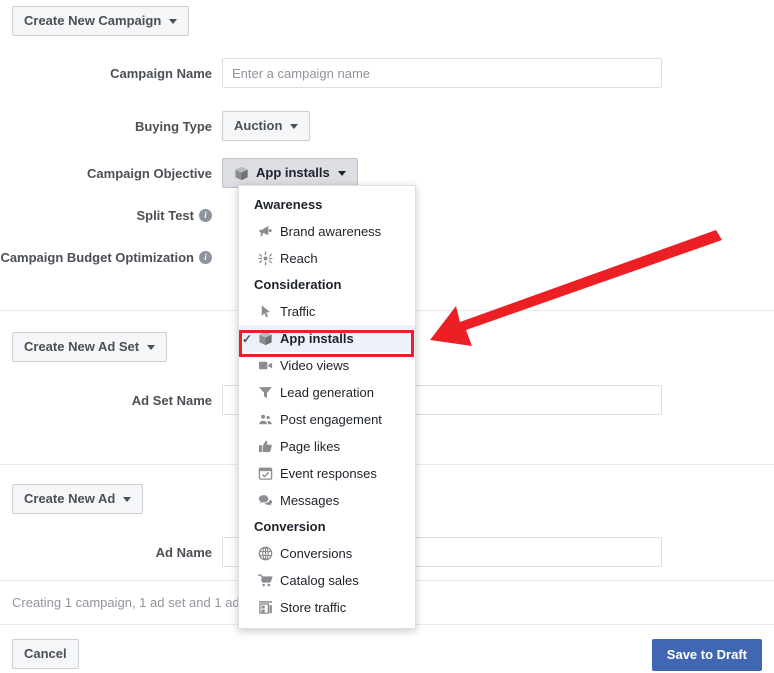 The width and height of the screenshot is (774, 673). I want to click on campaign-name-input, so click(442, 73).